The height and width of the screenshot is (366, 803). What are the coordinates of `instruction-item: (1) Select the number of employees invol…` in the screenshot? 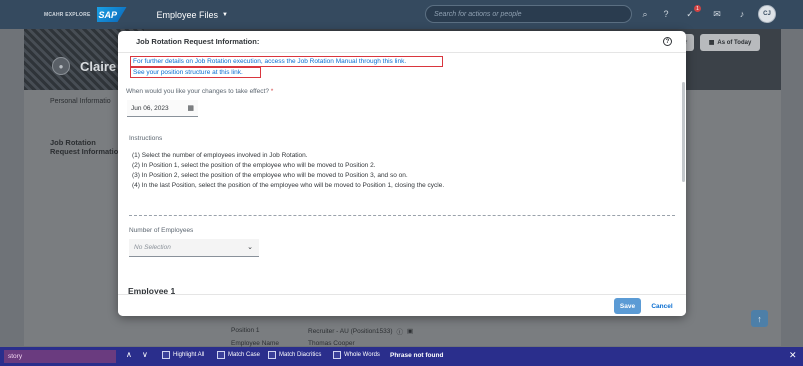 It's located at (220, 155).